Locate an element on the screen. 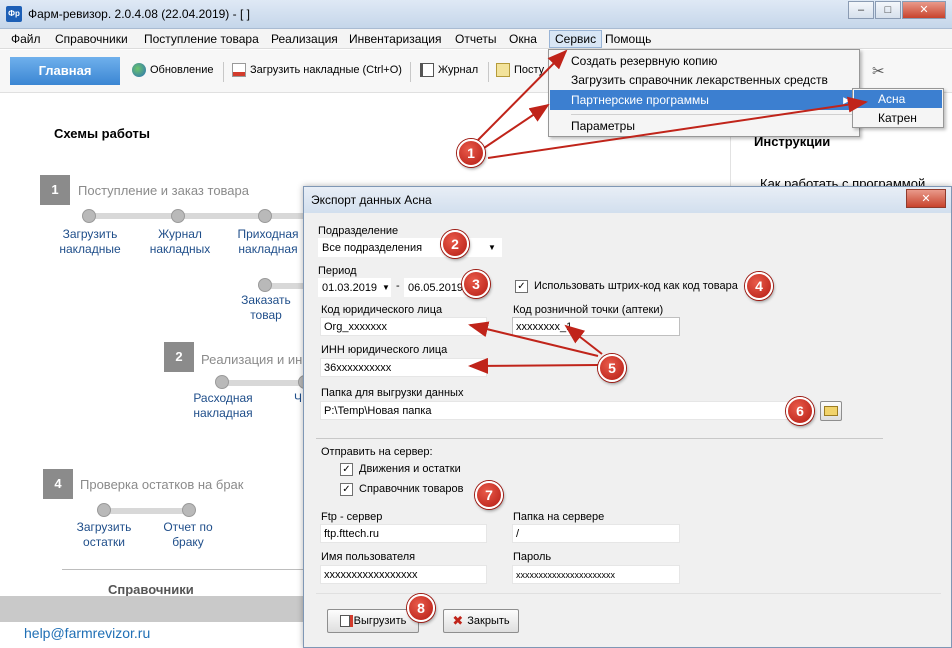 Image resolution: width=952 pixels, height=648 pixels. period-label: Период is located at coordinates (337, 271).